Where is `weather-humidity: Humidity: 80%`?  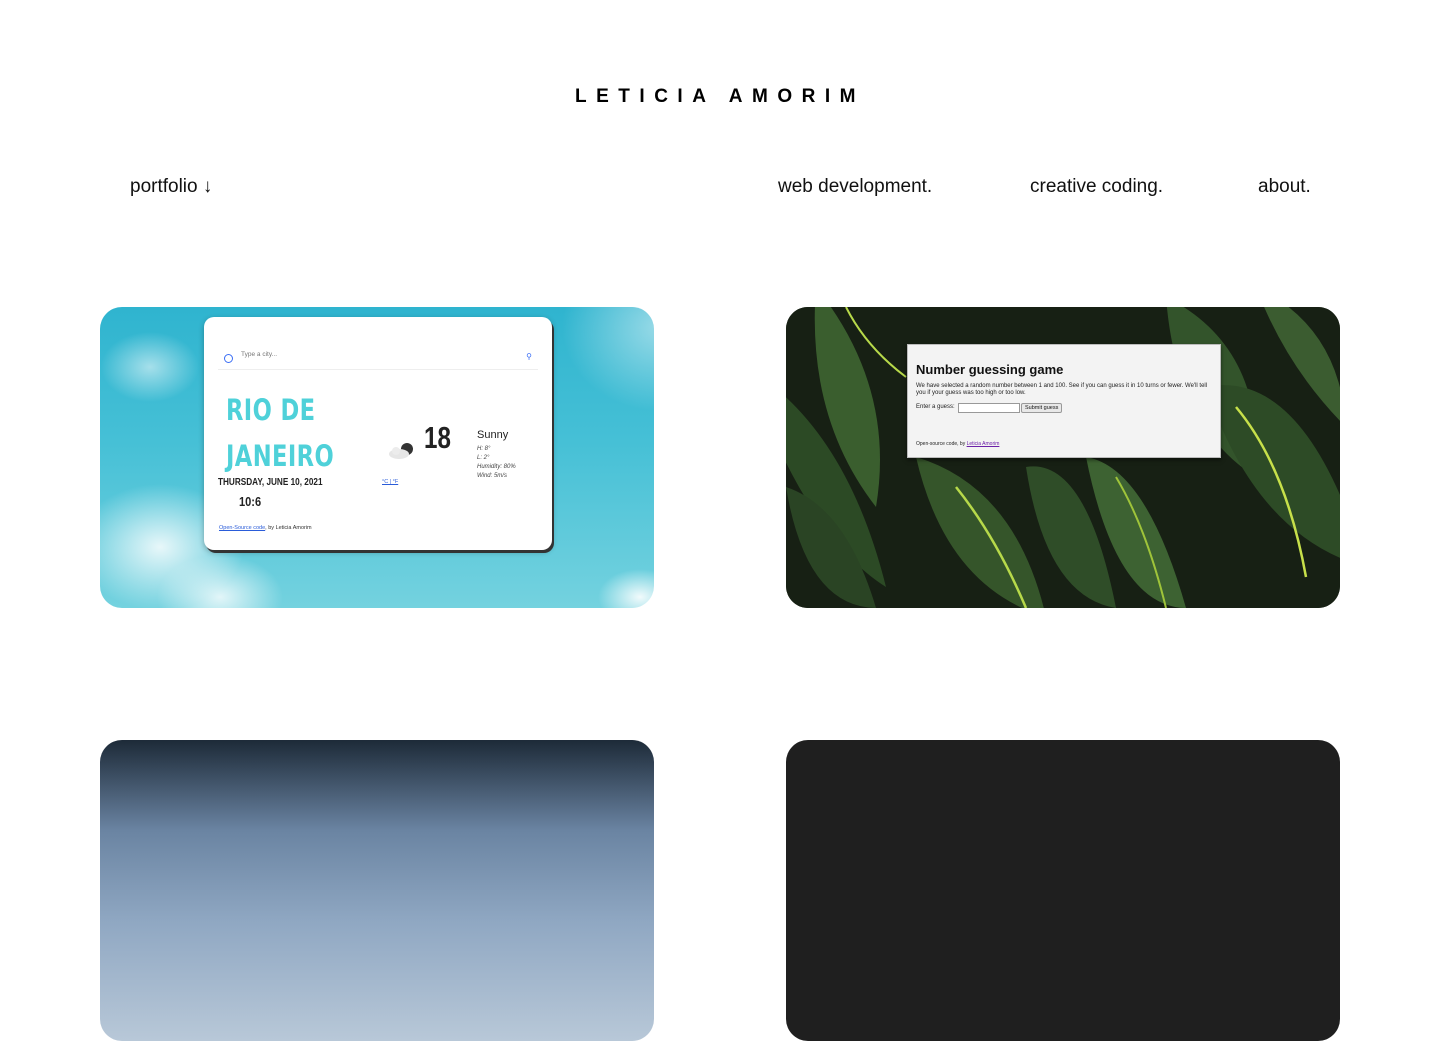 weather-humidity: Humidity: 80% is located at coordinates (496, 467).